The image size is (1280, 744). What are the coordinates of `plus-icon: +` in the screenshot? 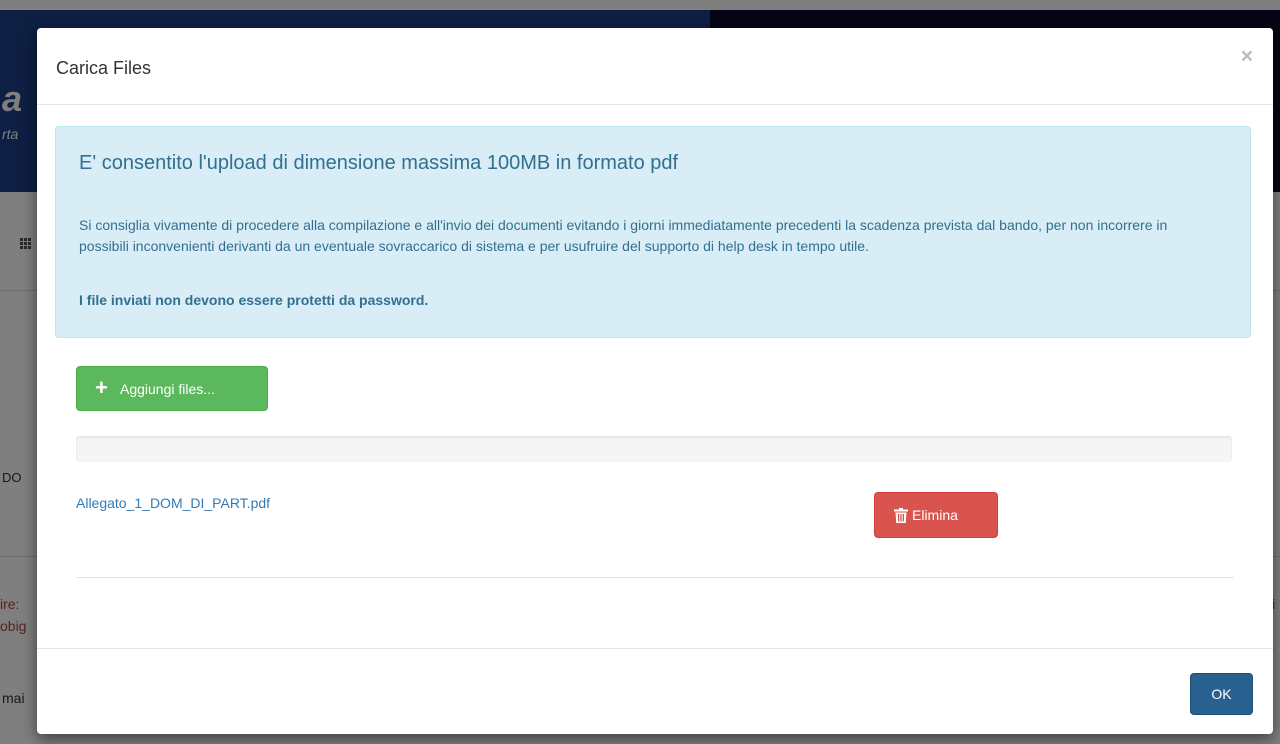 It's located at (101, 387).